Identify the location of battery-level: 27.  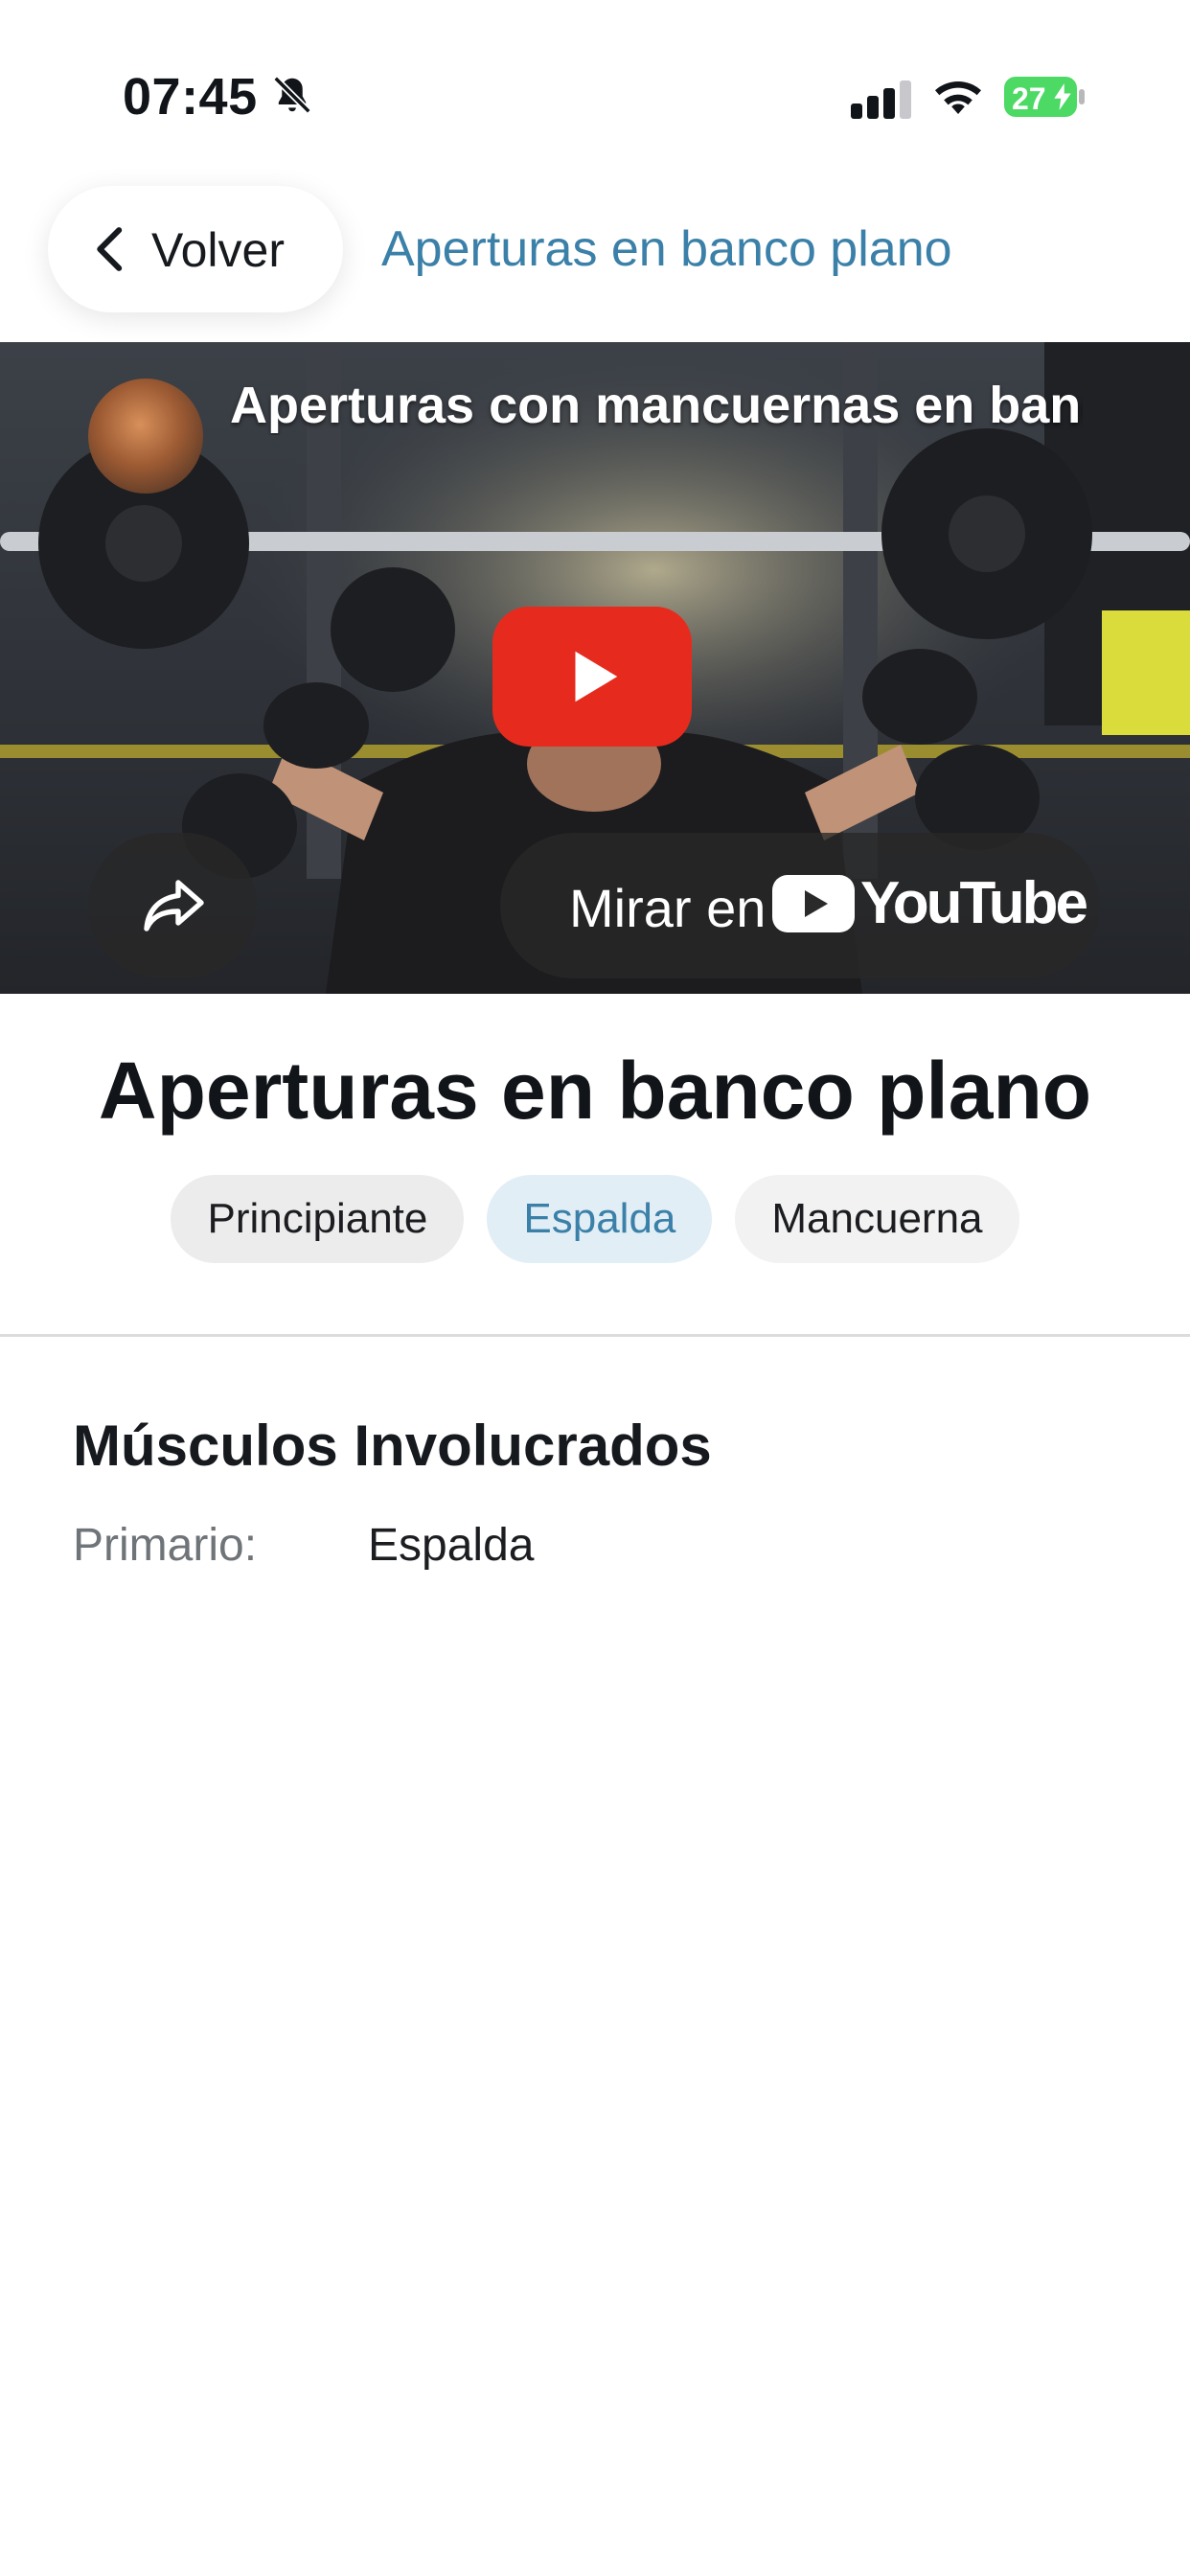
(1029, 98).